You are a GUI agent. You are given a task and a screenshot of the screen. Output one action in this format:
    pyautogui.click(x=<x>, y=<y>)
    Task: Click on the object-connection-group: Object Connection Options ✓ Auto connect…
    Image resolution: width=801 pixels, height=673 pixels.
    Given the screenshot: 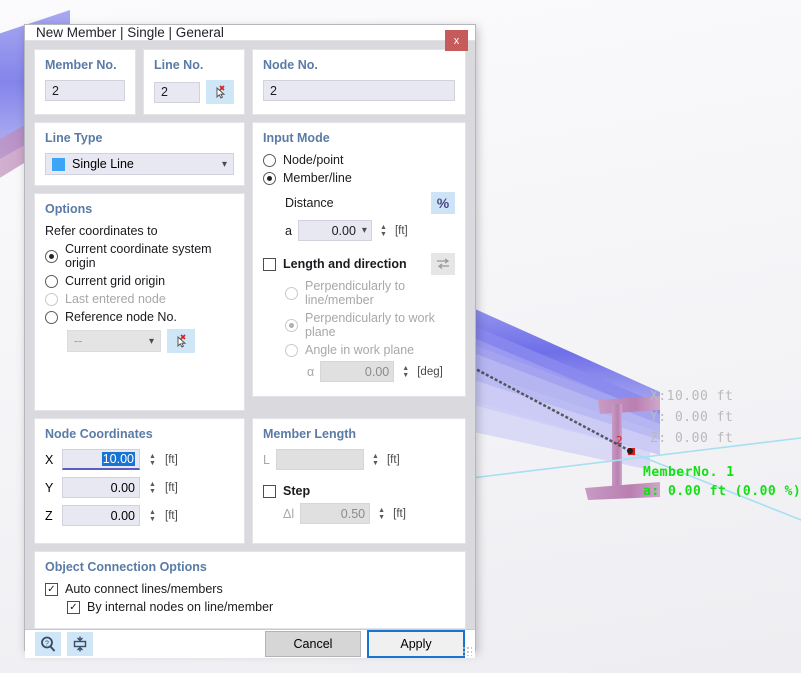 What is the action you would take?
    pyautogui.click(x=250, y=590)
    